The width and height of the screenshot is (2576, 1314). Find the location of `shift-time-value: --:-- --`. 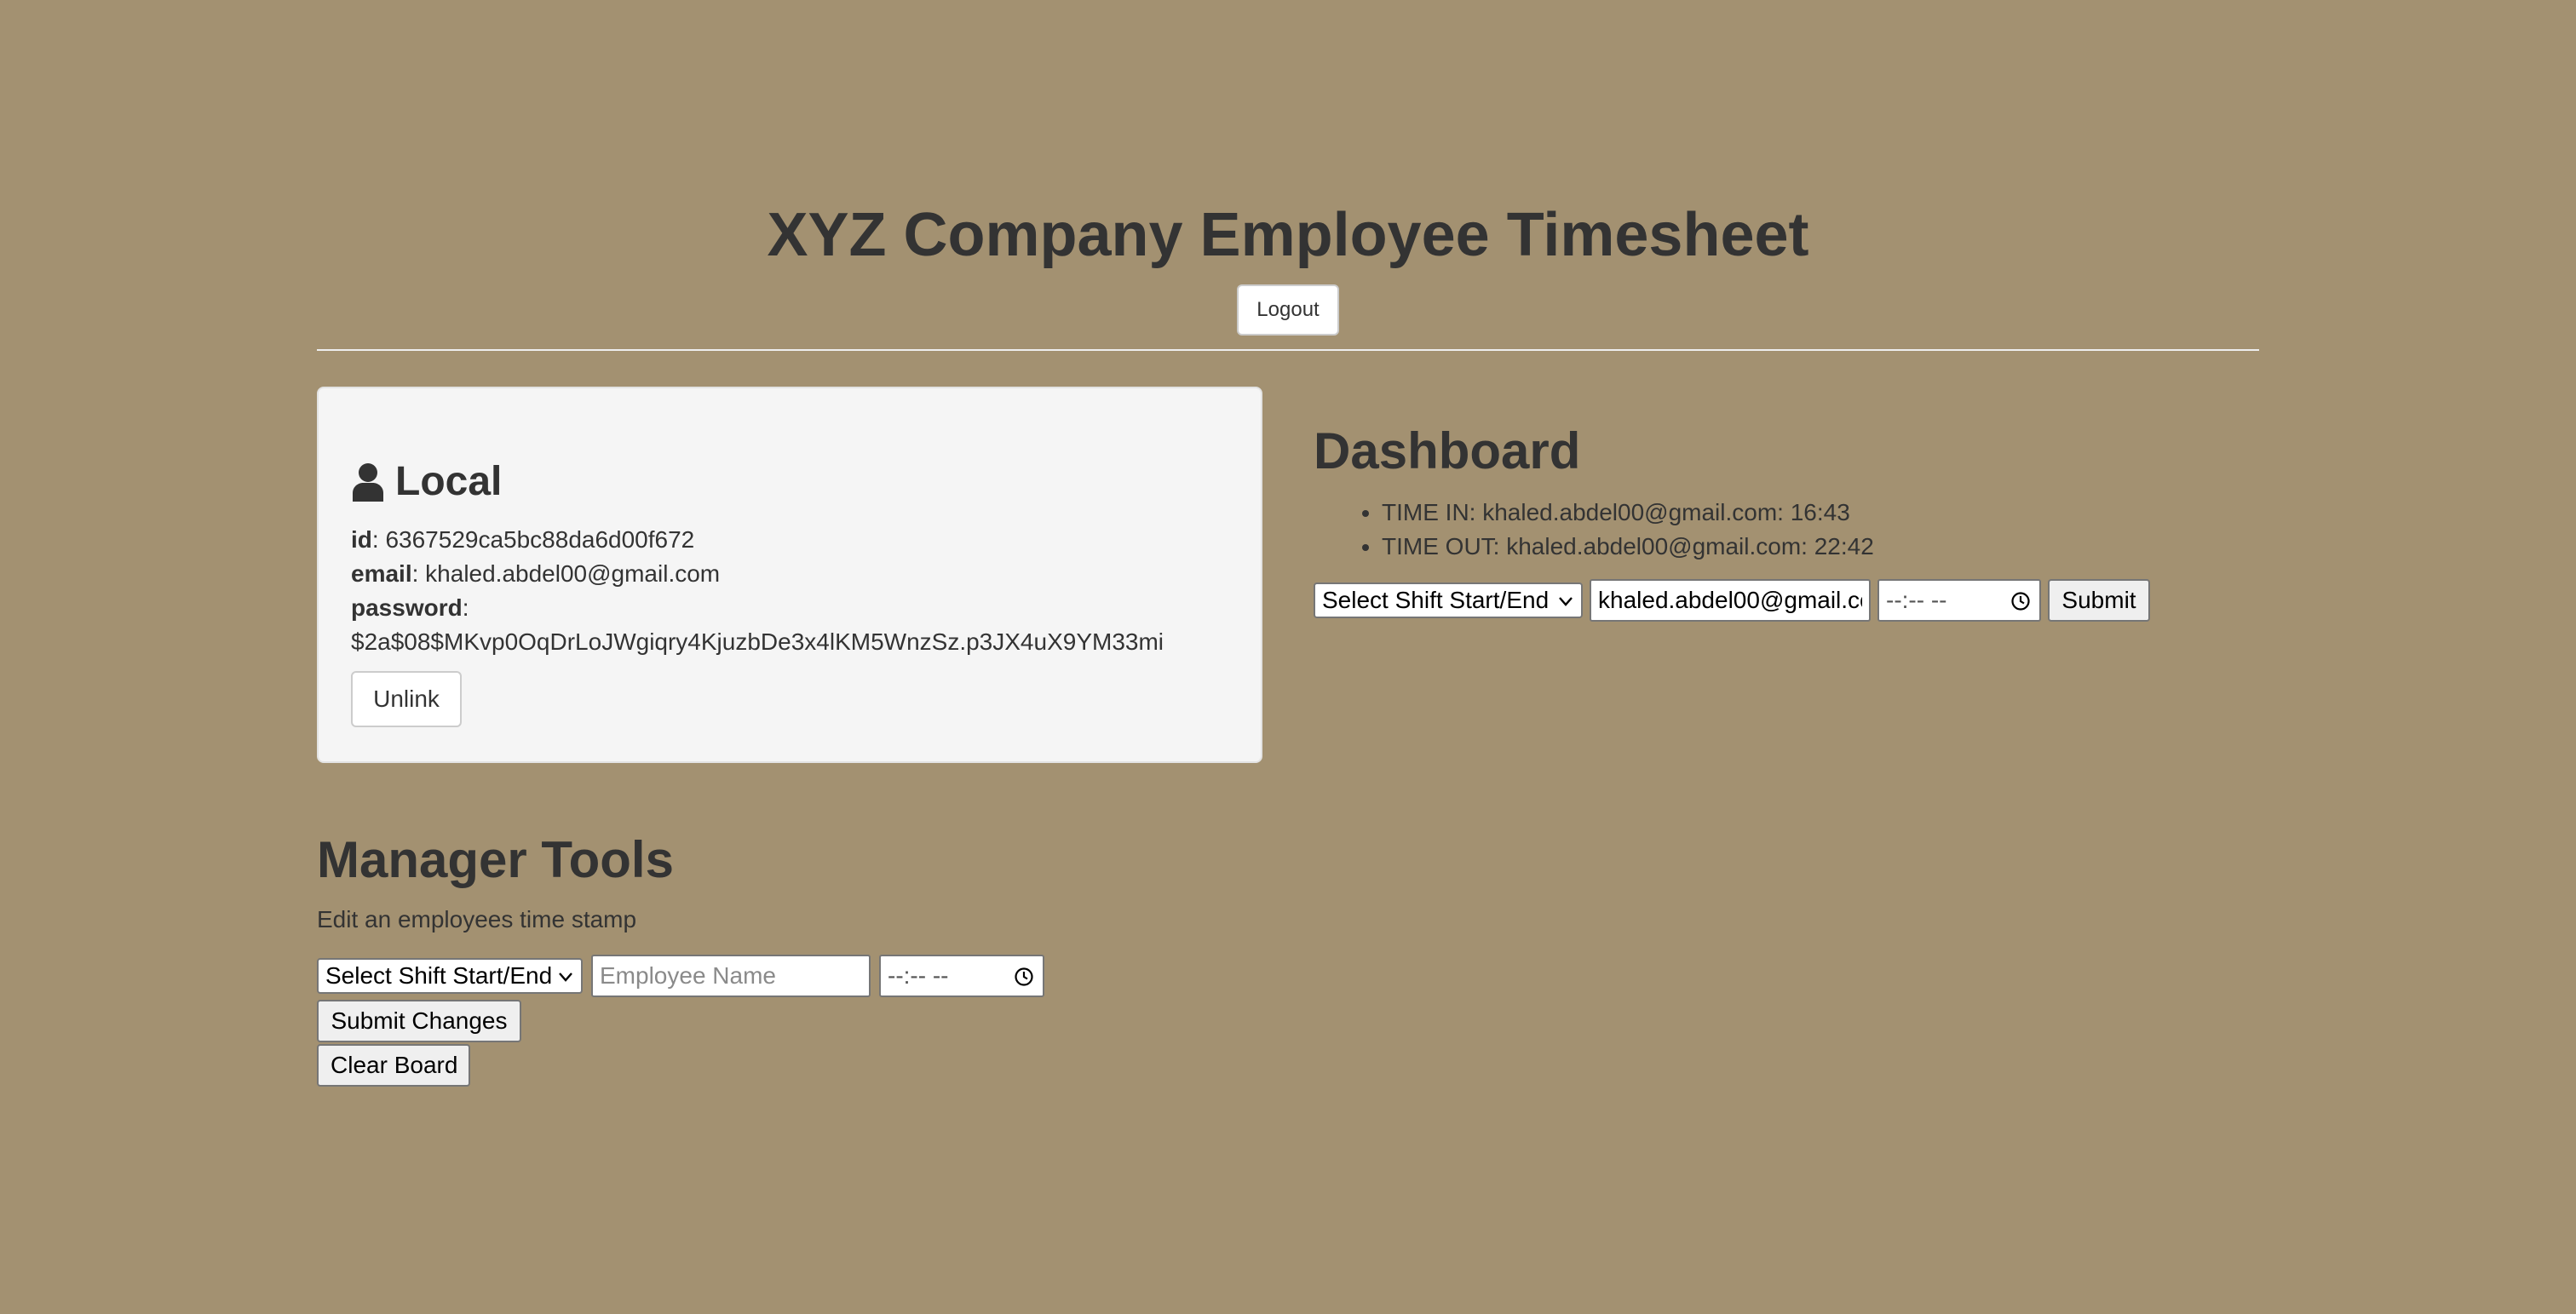

shift-time-value: --:-- -- is located at coordinates (1916, 600).